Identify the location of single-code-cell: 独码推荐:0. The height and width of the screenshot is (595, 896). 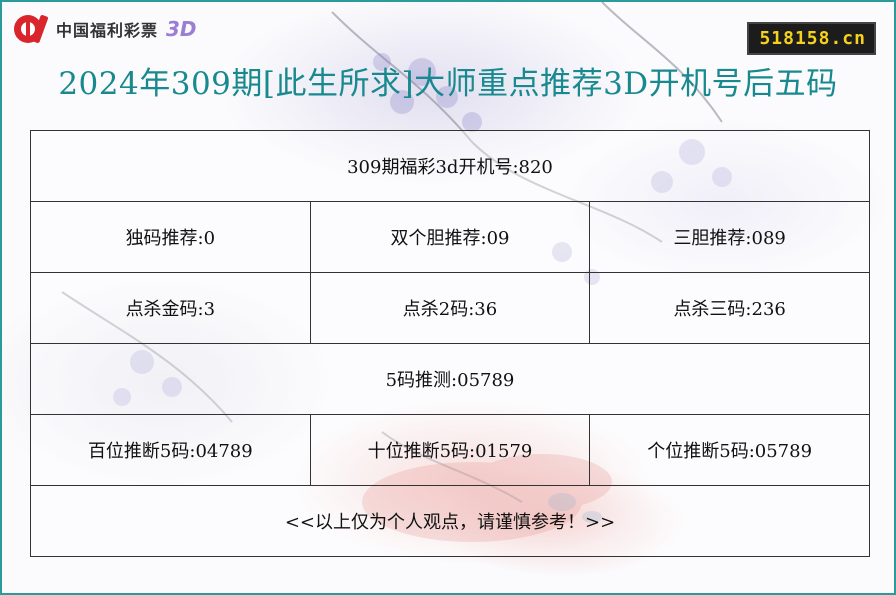
(170, 237).